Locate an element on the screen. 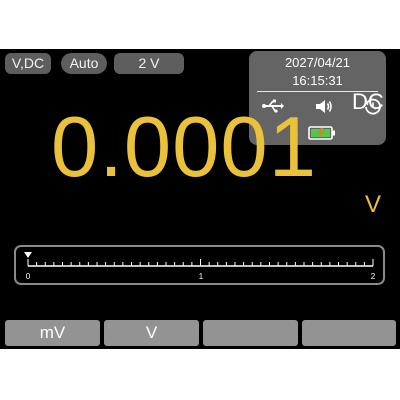 The height and width of the screenshot is (400, 400). range-chip: 2 V is located at coordinates (149, 63).